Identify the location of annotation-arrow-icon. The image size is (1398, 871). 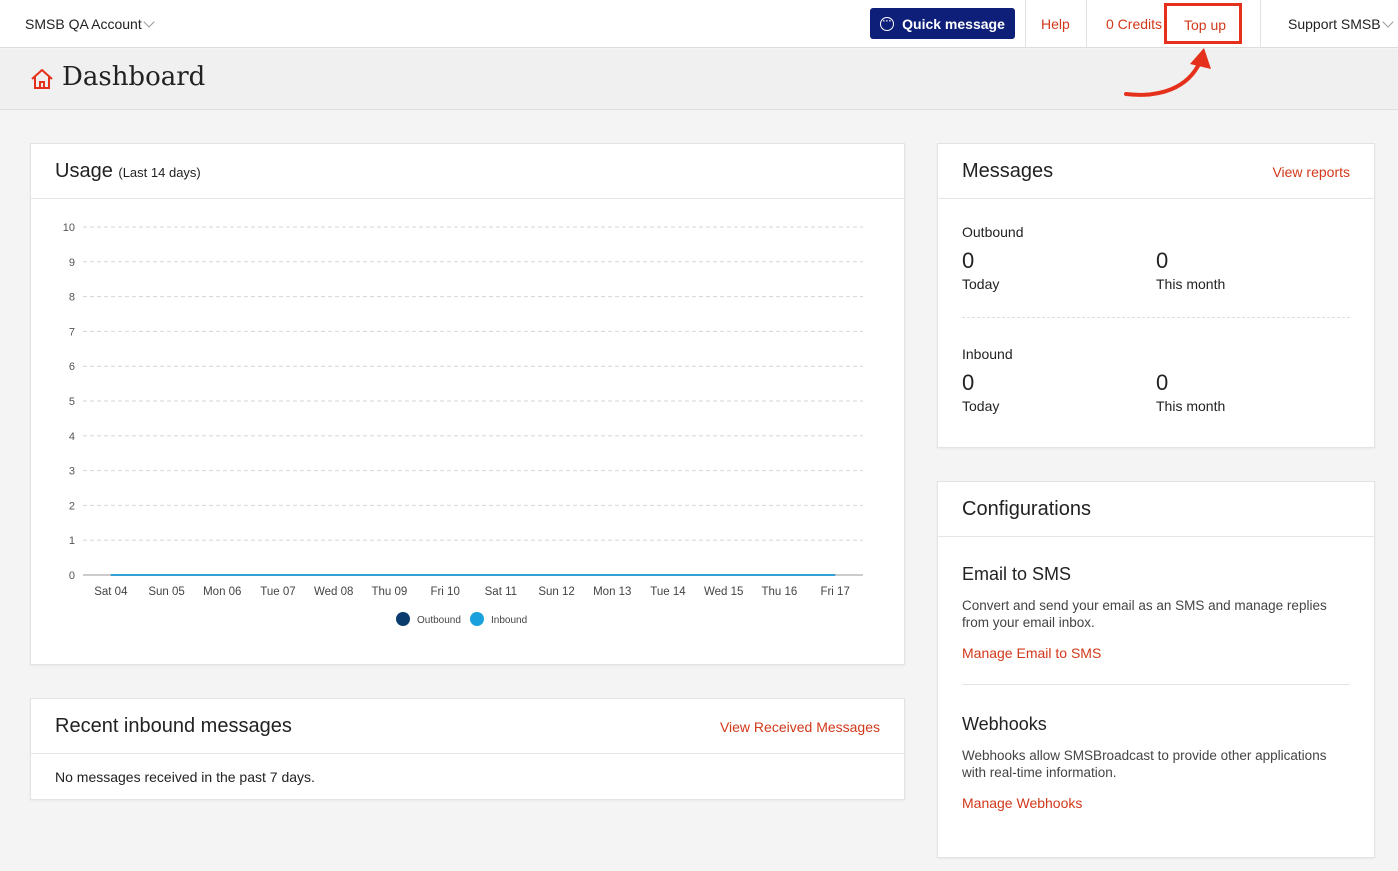
(1167, 72).